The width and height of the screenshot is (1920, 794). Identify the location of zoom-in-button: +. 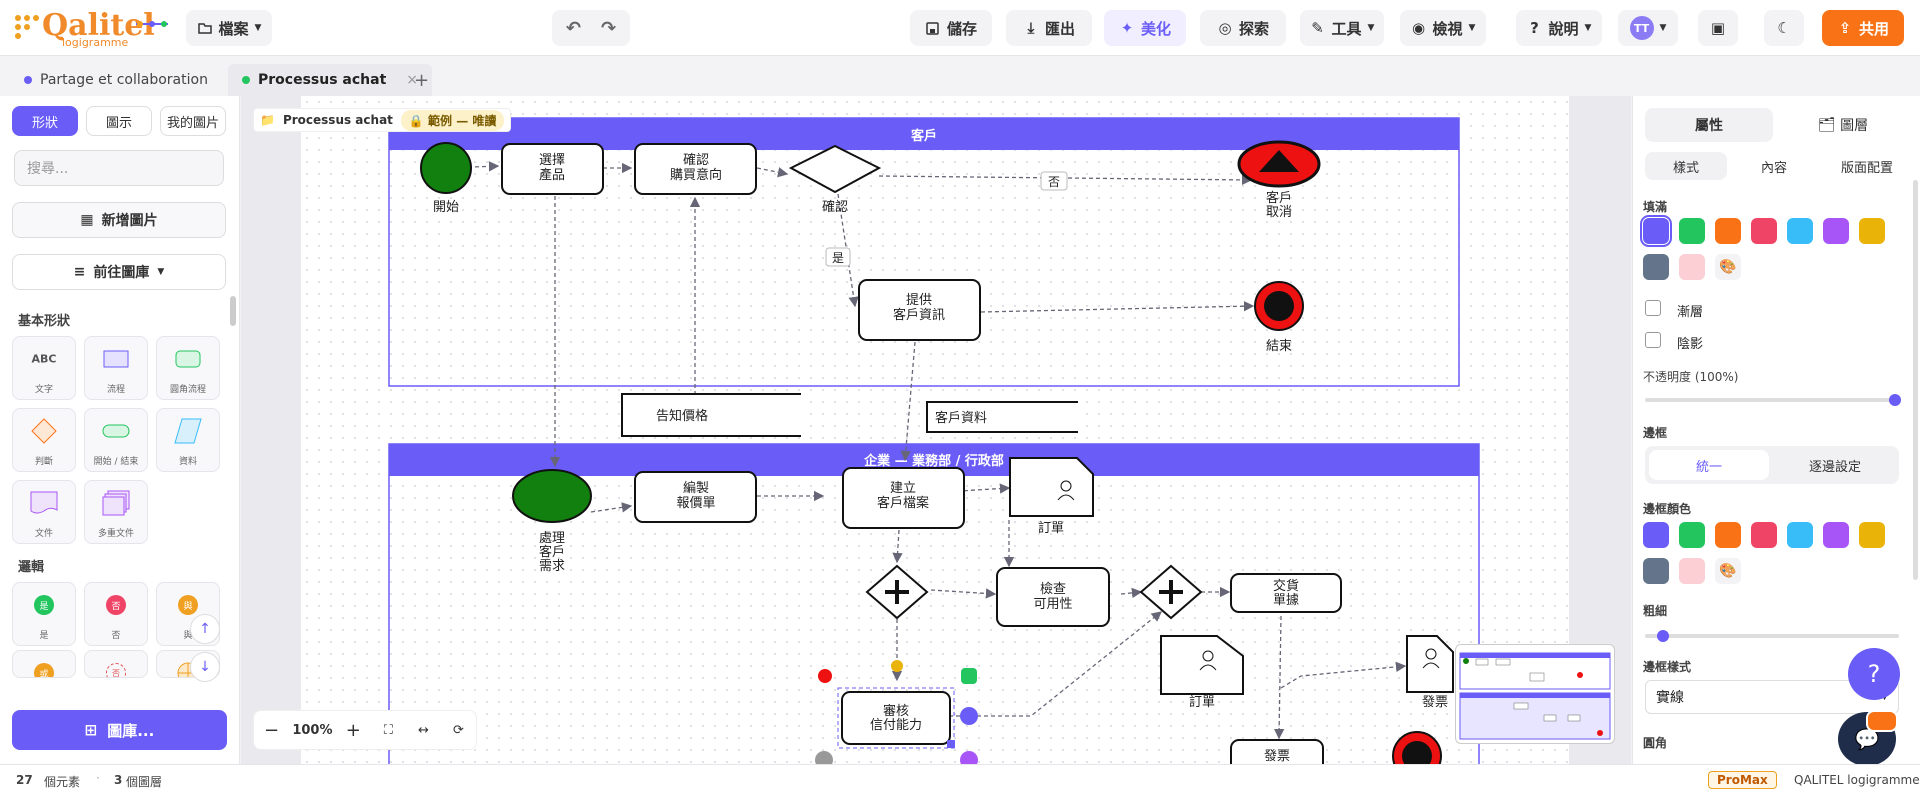
(353, 730).